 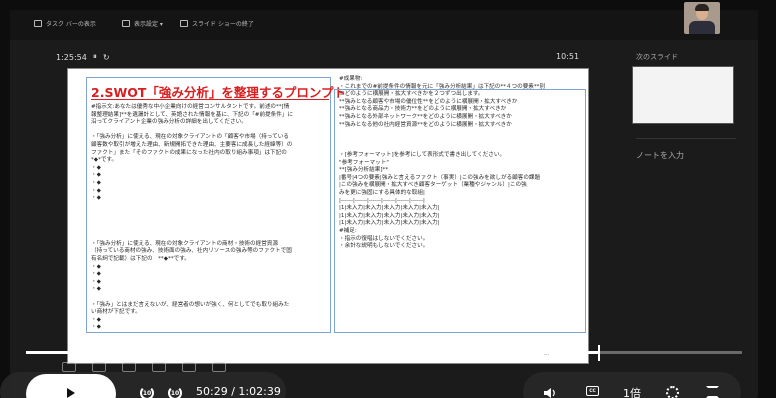 What do you see at coordinates (184, 23) in the screenshot?
I see `end-slideshow-icon` at bounding box center [184, 23].